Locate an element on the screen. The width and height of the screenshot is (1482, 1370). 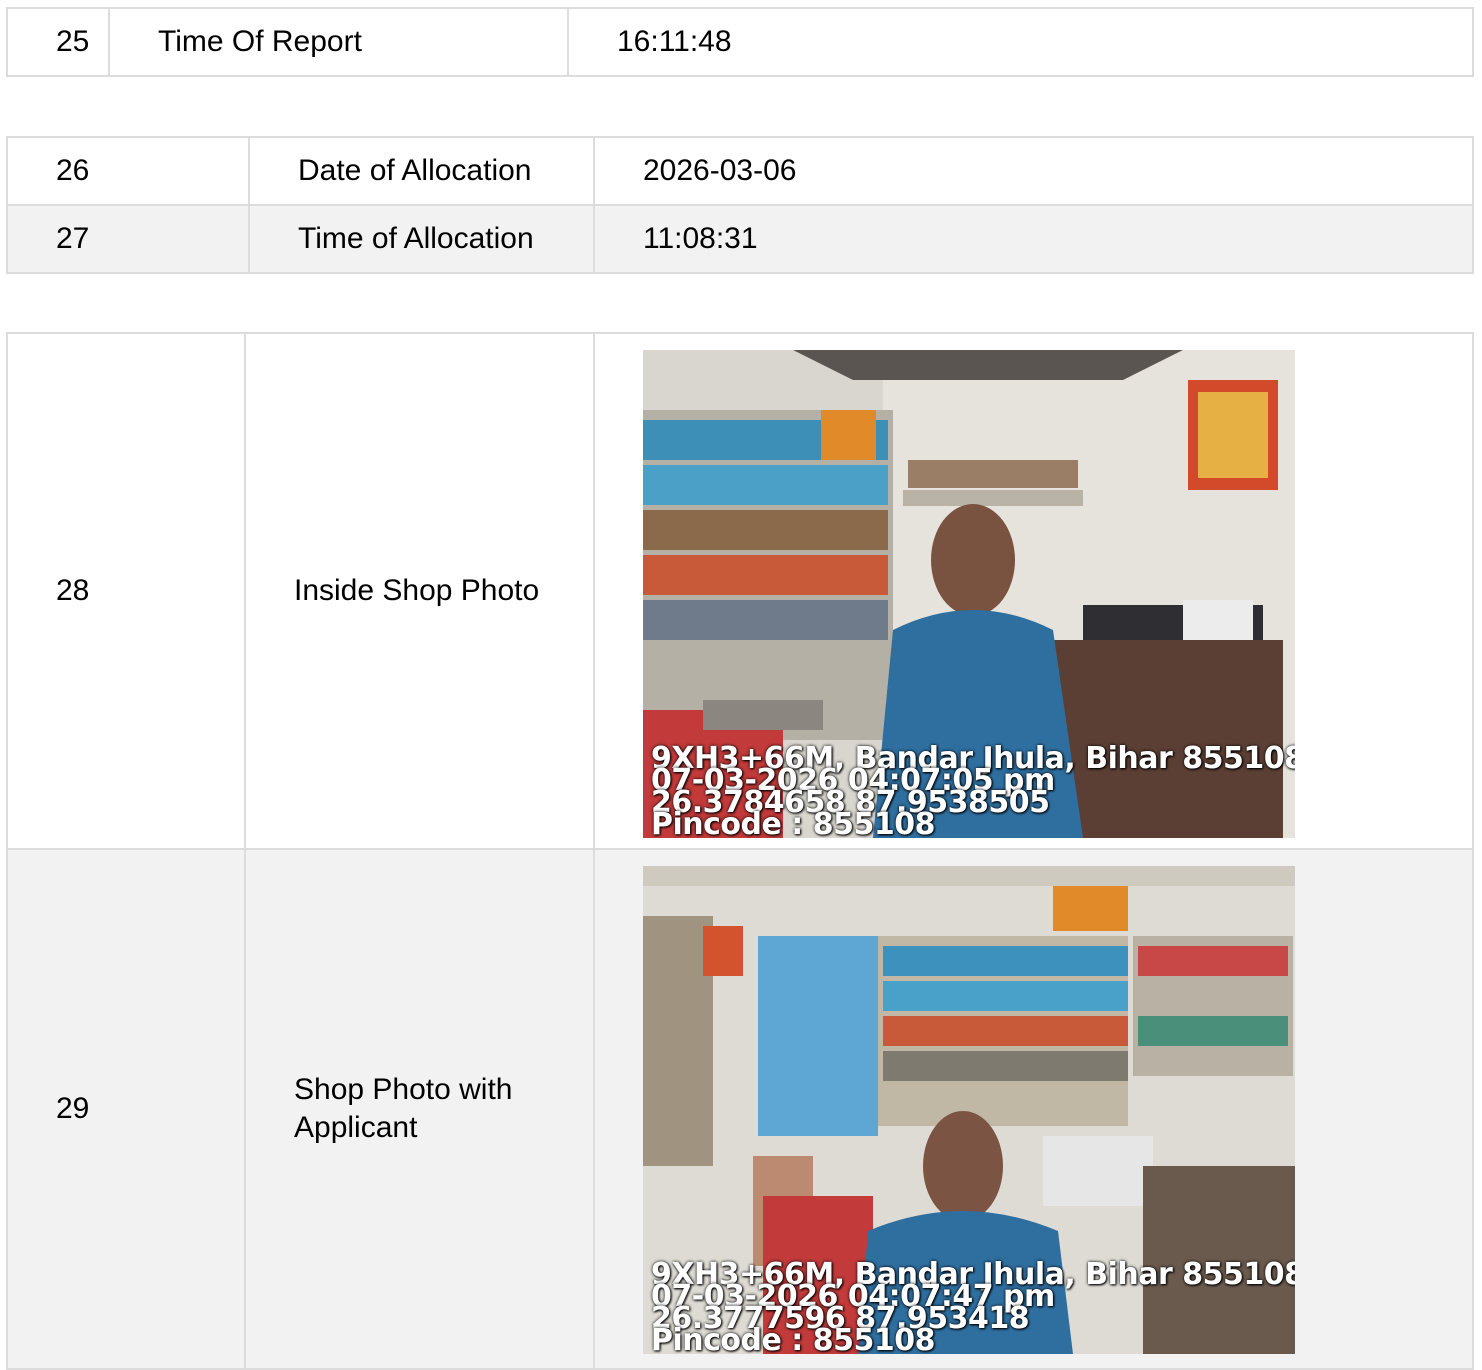
report-time-table: 25 Time Of Report 16:11:48 is located at coordinates (740, 42).